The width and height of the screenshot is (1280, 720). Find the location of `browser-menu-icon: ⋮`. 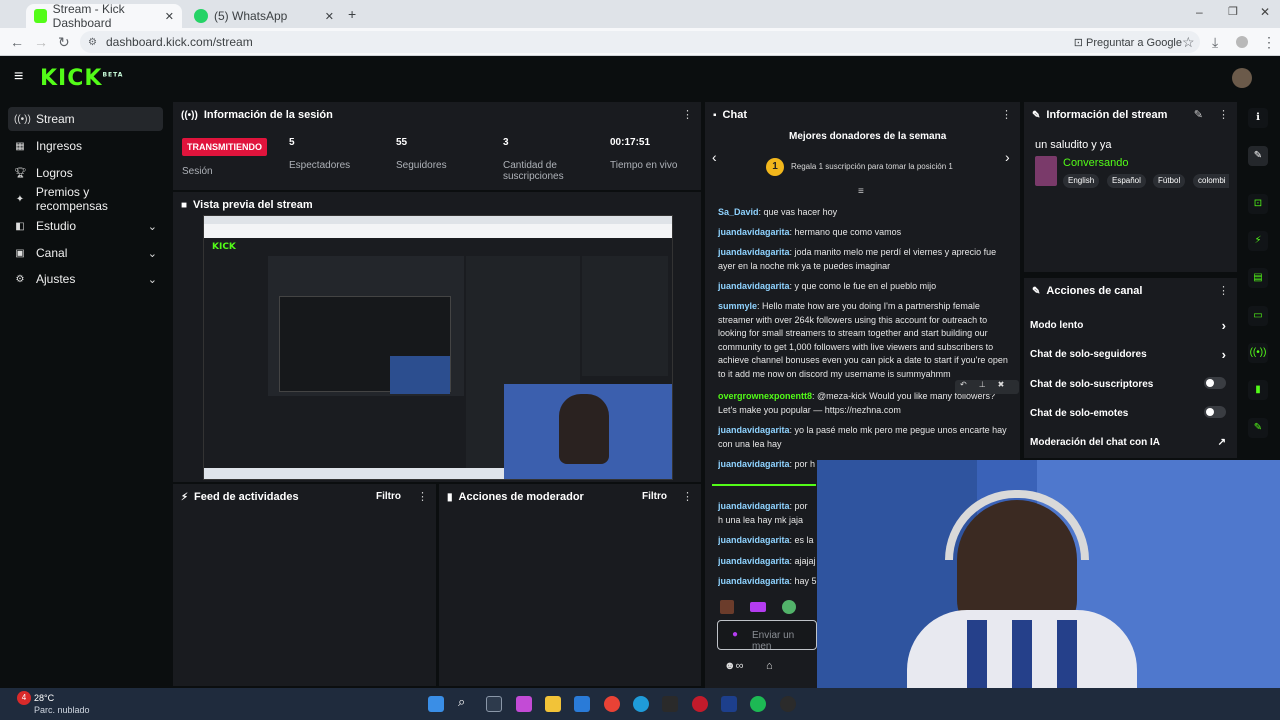

browser-menu-icon: ⋮ is located at coordinates (1269, 42).